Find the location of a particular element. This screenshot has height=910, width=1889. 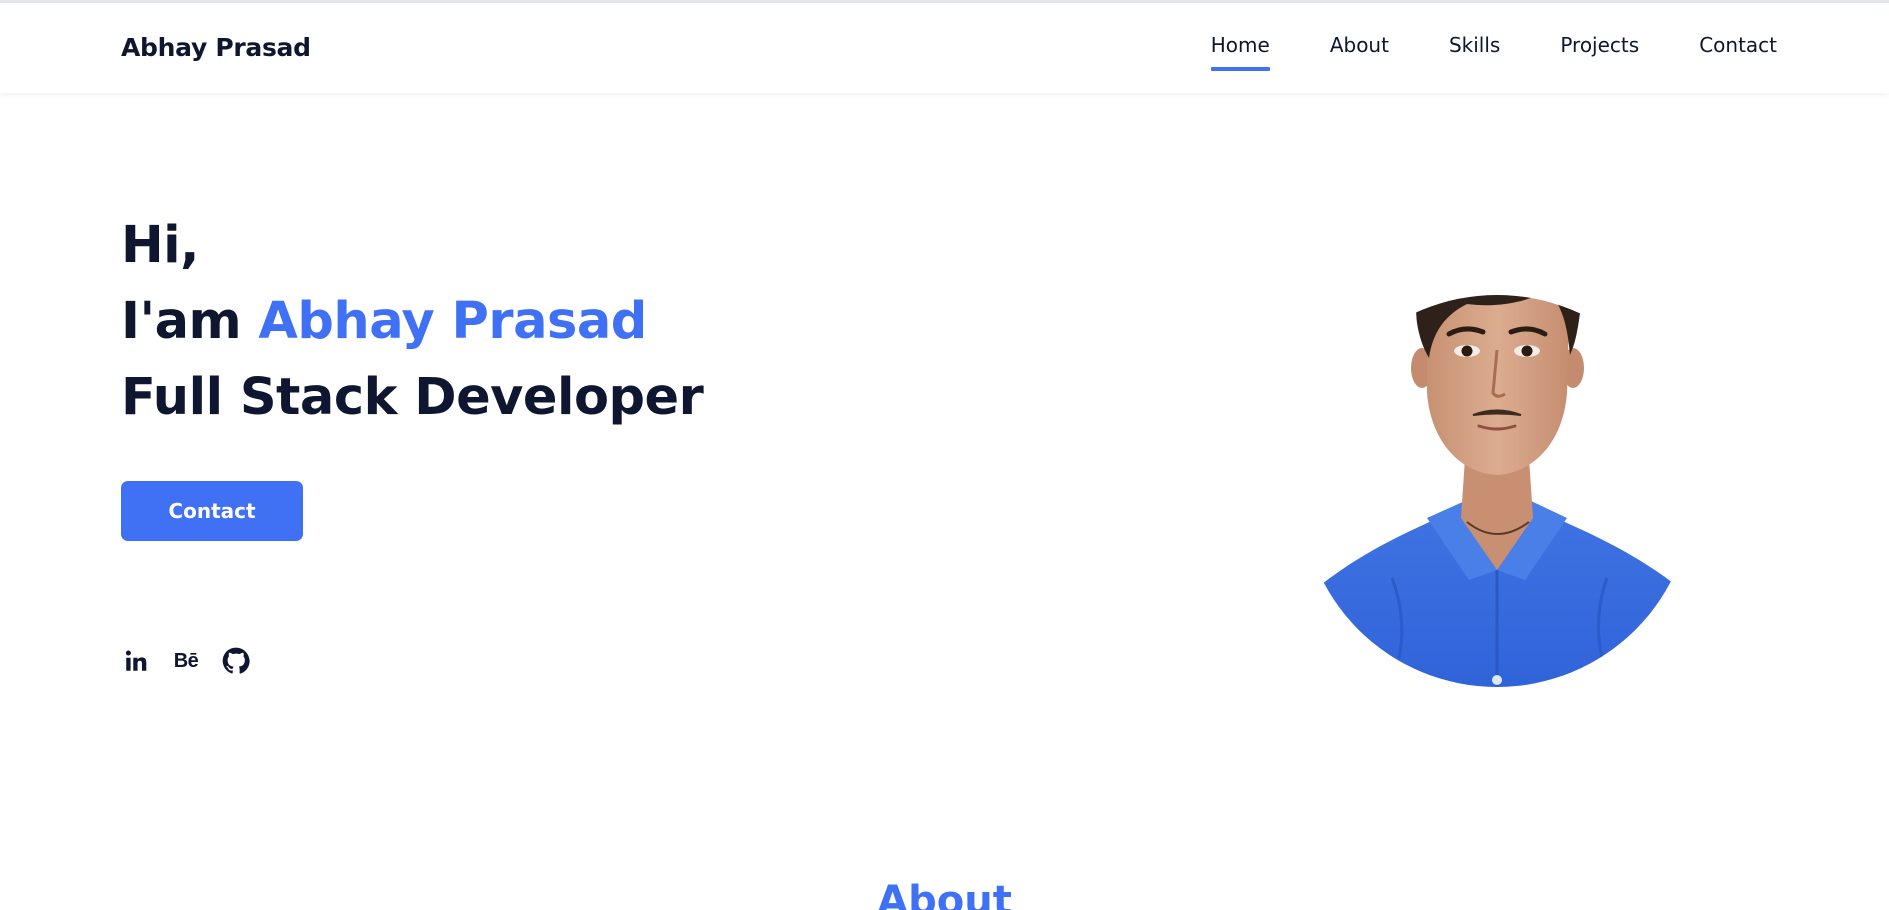

linkedin-icon is located at coordinates (136, 660).